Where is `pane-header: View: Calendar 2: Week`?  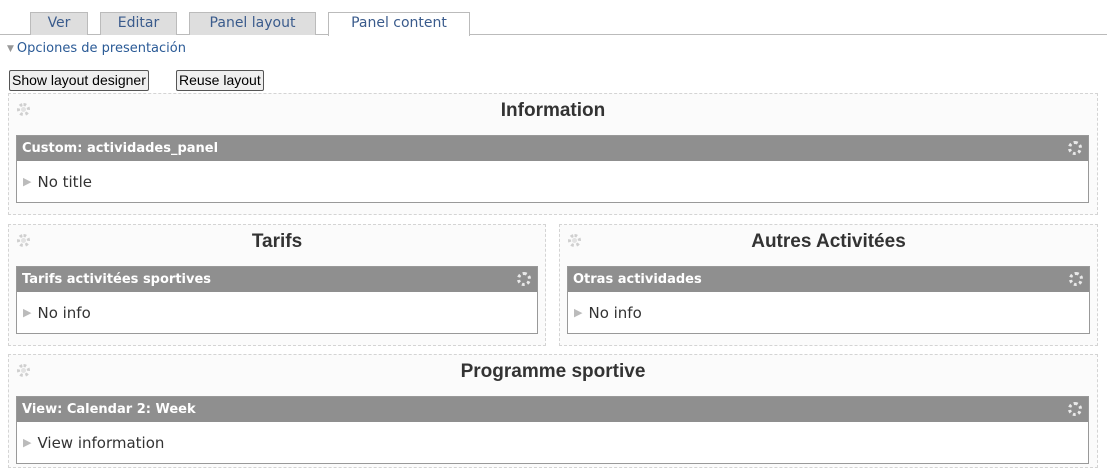 pane-header: View: Calendar 2: Week is located at coordinates (552, 409).